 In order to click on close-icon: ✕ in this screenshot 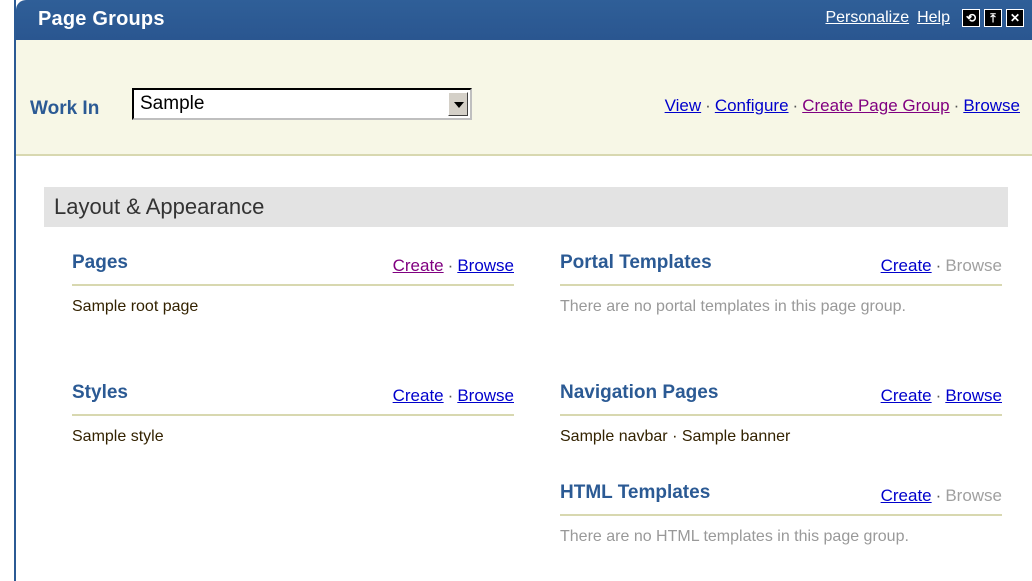, I will do `click(1015, 18)`.